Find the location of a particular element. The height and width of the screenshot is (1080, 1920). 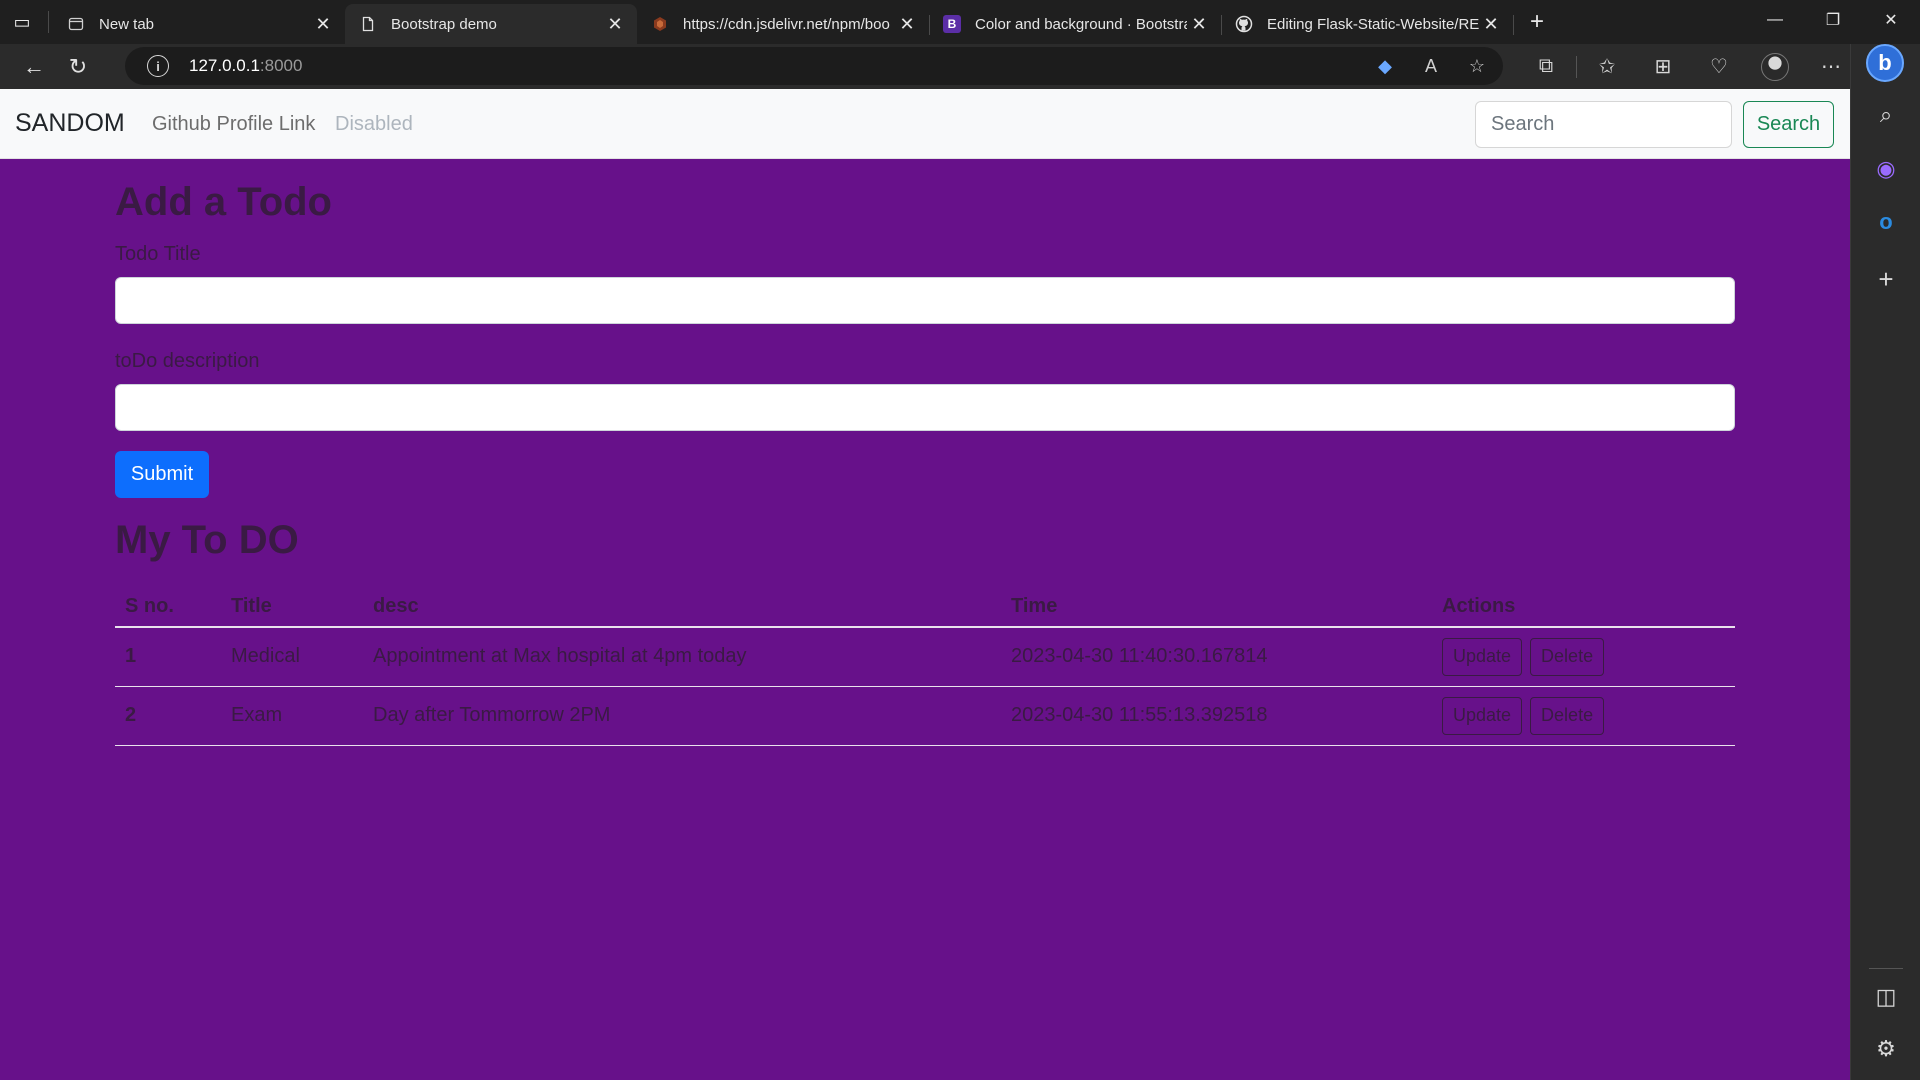

github-icon is located at coordinates (1244, 24).